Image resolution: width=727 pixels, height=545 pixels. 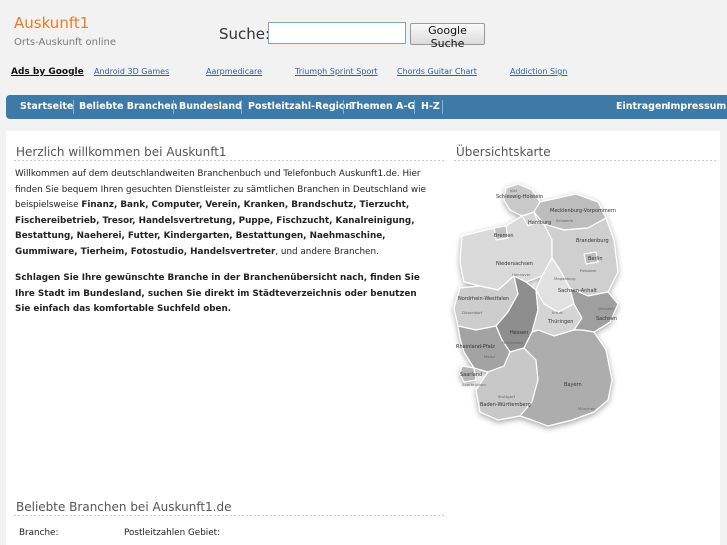 What do you see at coordinates (539, 223) in the screenshot?
I see `label-hamburg: Hamburg` at bounding box center [539, 223].